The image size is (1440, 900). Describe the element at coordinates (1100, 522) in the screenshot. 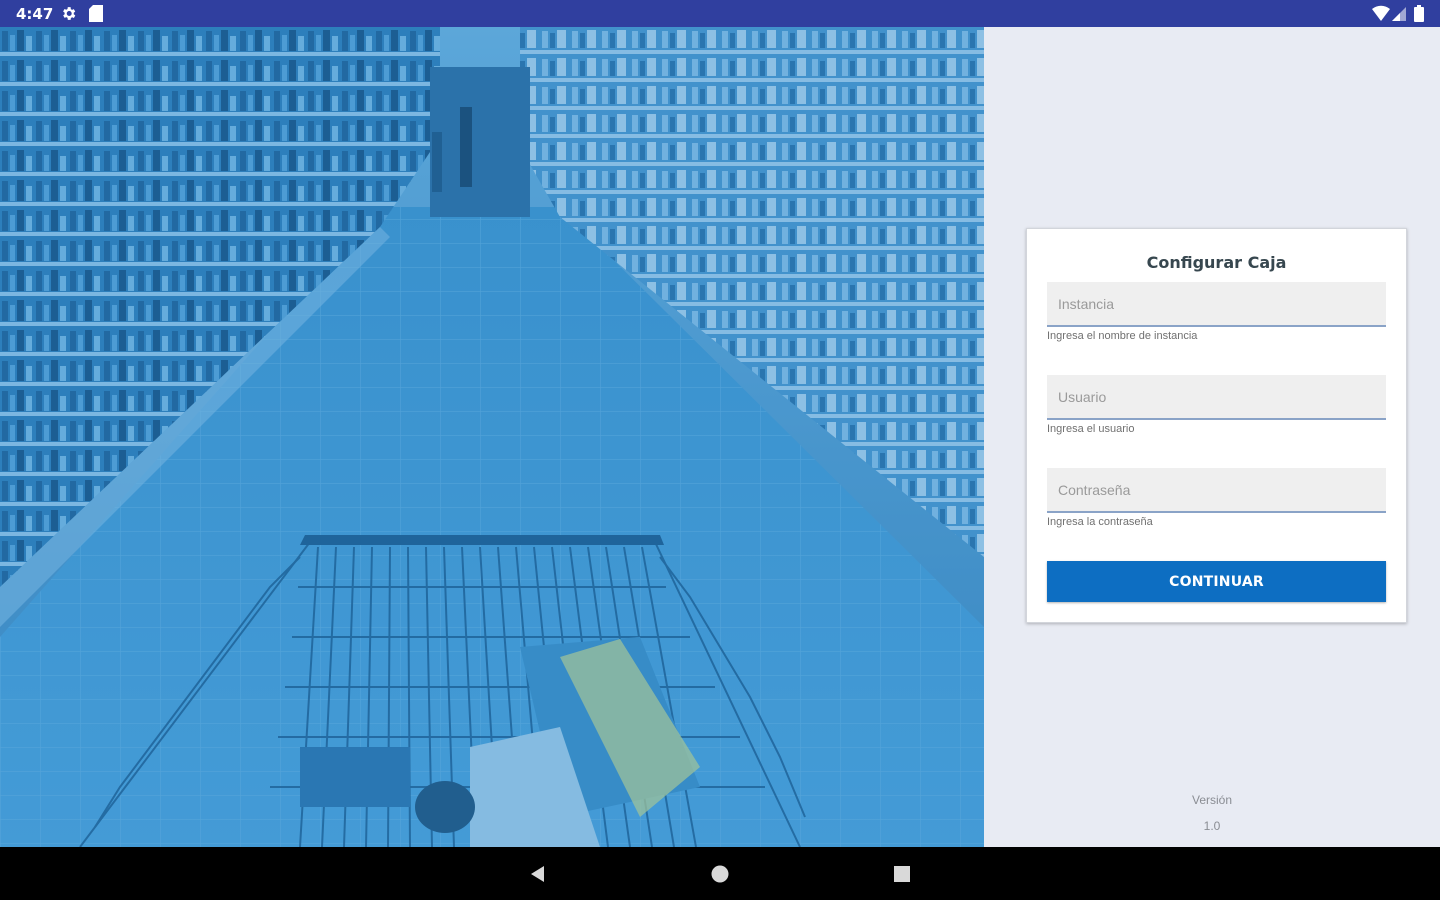

I see `contrasena-helper: Ingresa la contraseña` at that location.